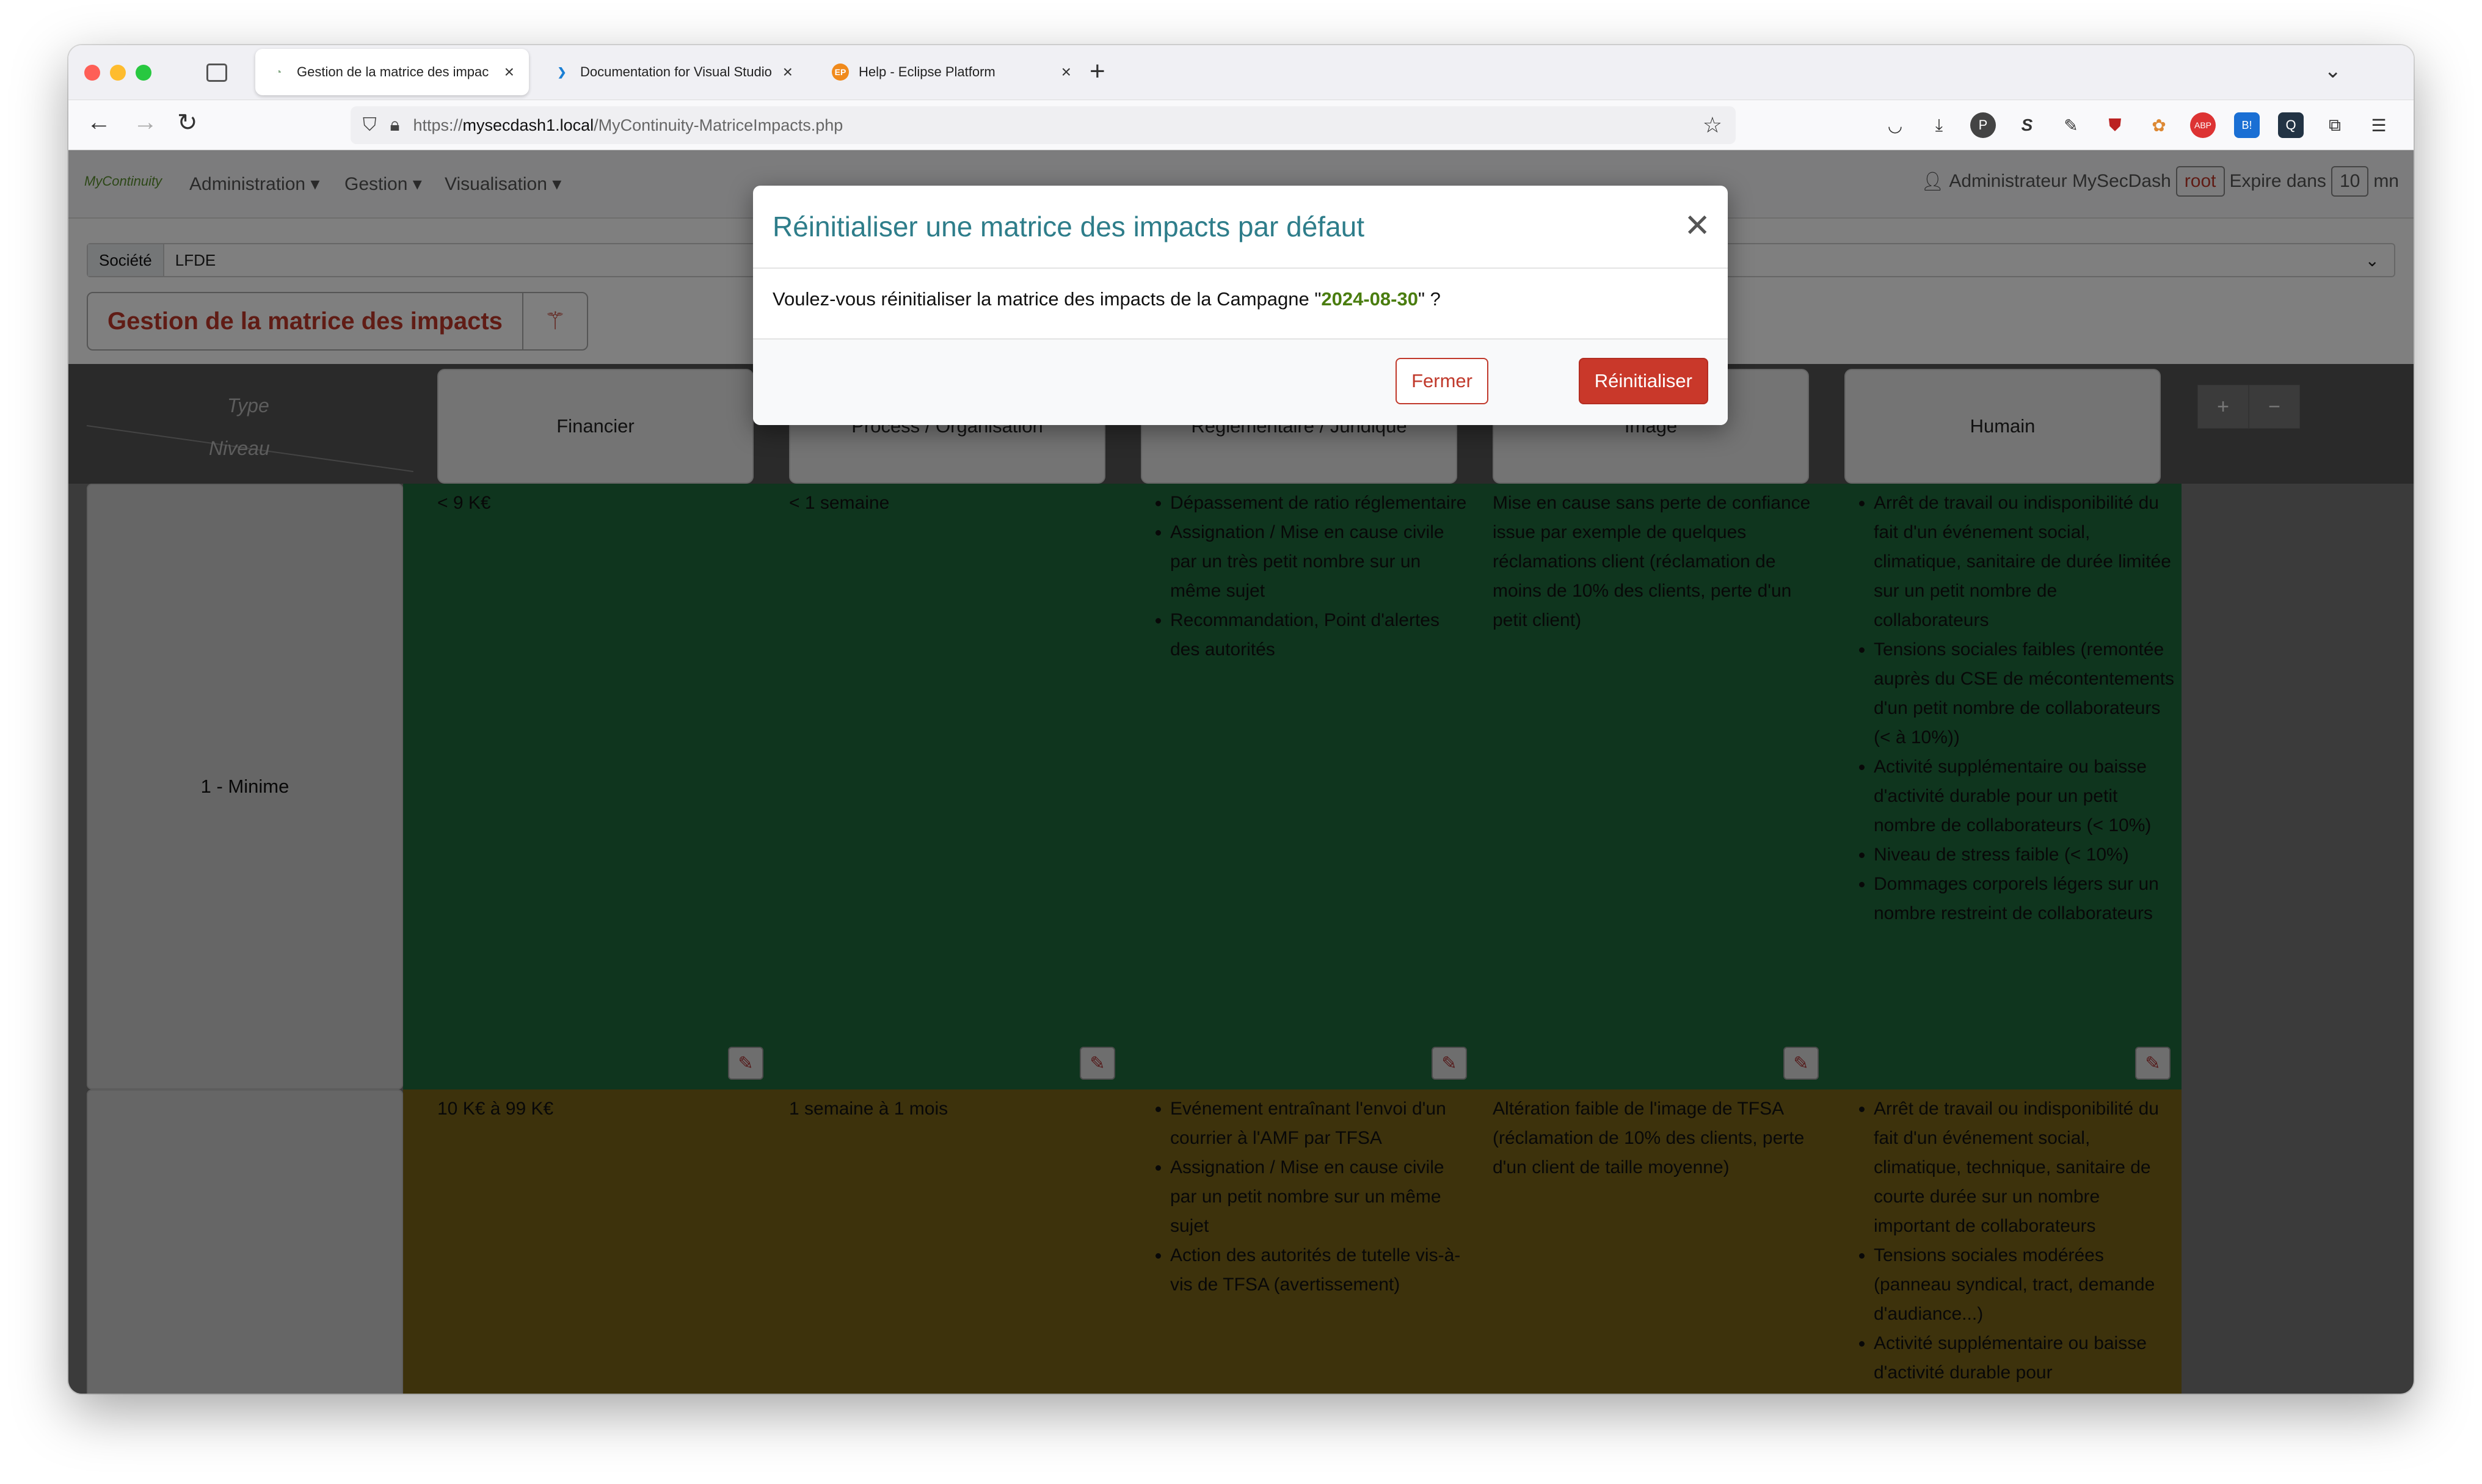  Describe the element at coordinates (673, 72) in the screenshot. I see `browser-tab-vscode-docs: ❯ Documentation for Visual Studio ×` at that location.